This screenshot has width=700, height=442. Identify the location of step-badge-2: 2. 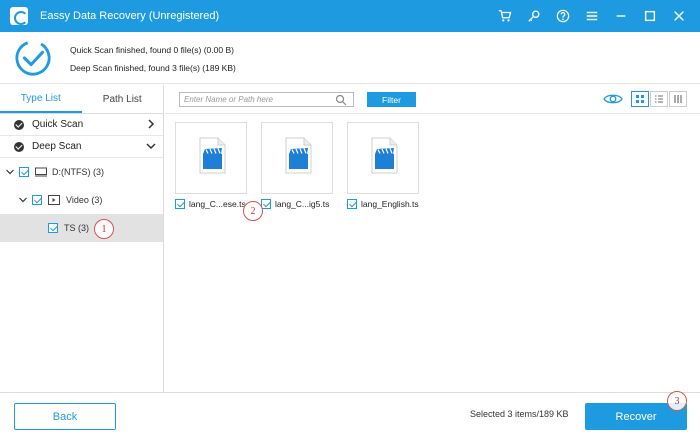
(253, 211).